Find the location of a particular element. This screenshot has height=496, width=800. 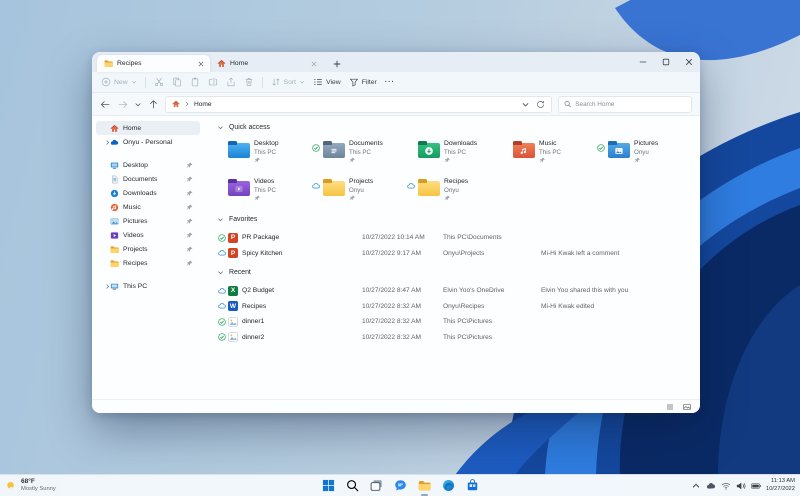

tile-downloads: Downloads This PC is located at coordinates (454, 151).